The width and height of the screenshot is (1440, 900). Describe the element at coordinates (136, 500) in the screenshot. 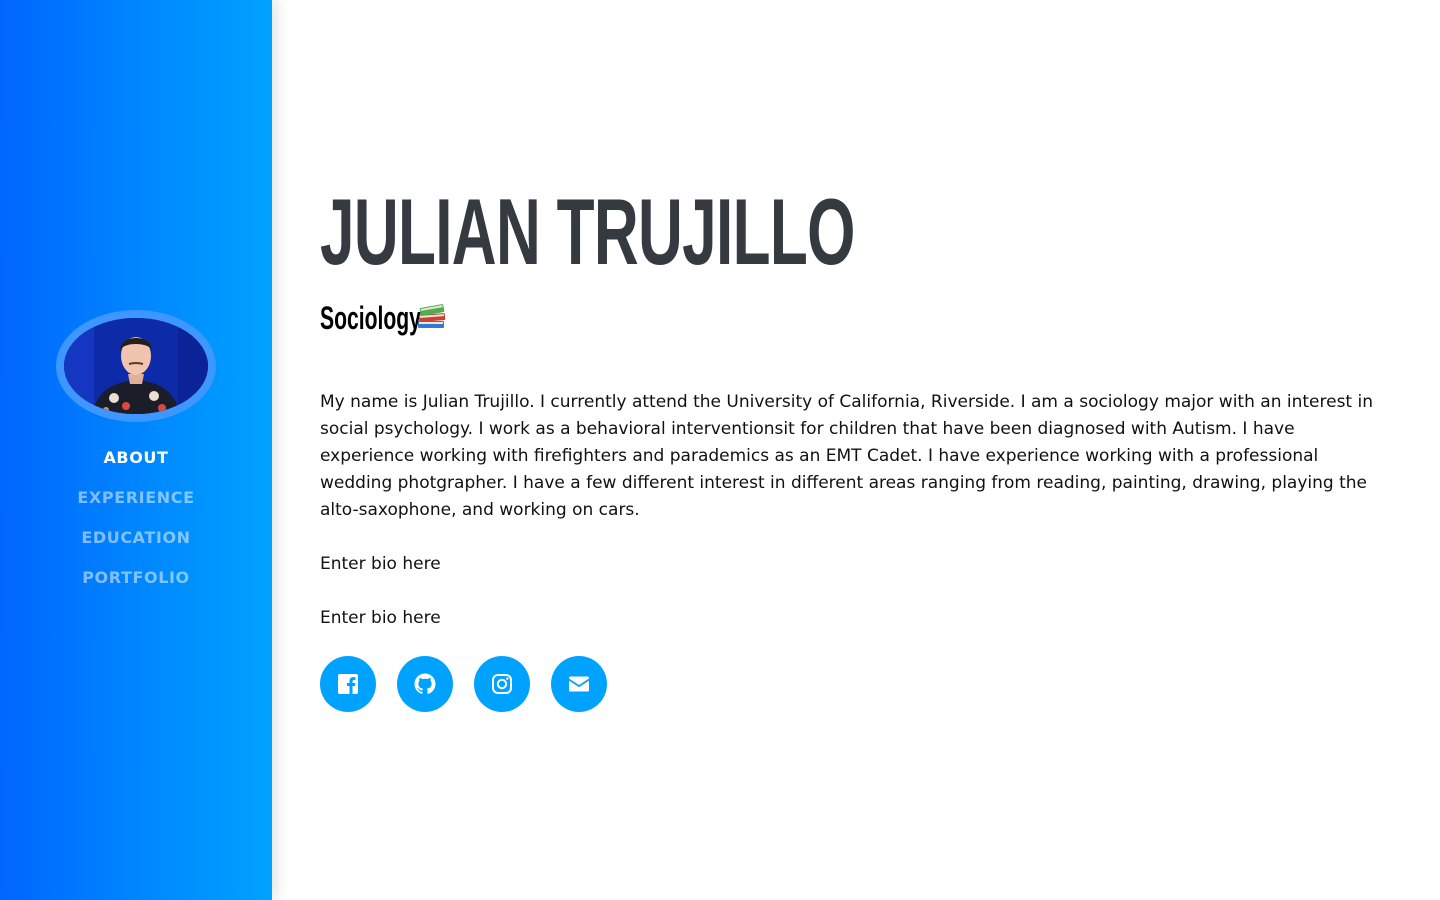

I see `nav-experience: Experience` at that location.